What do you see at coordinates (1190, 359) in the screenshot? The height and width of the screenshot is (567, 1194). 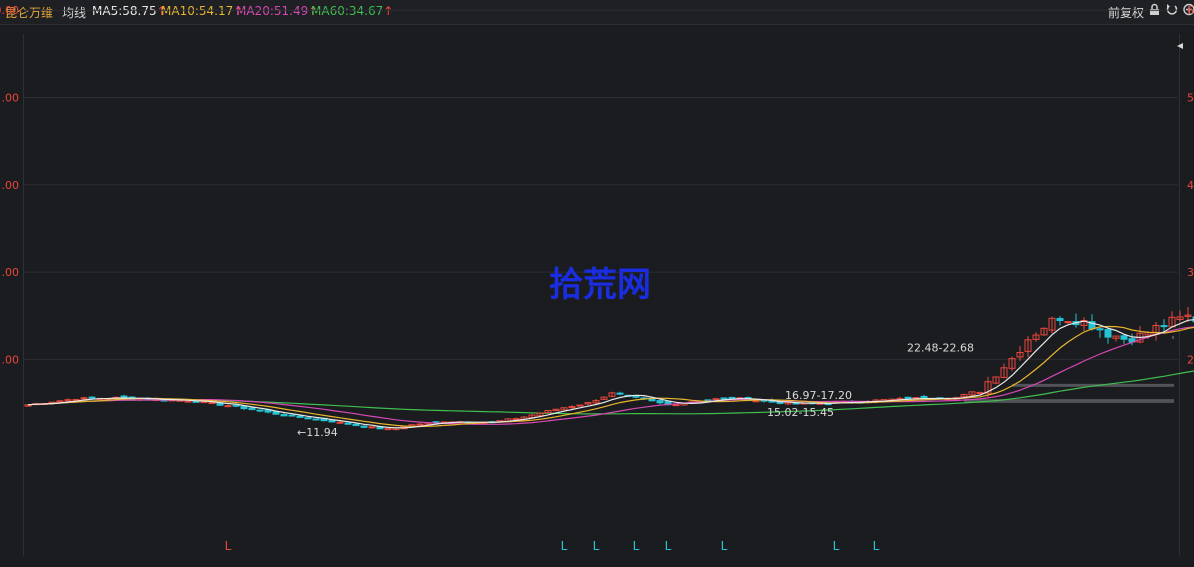 I see `y-tick-label-right: 2` at bounding box center [1190, 359].